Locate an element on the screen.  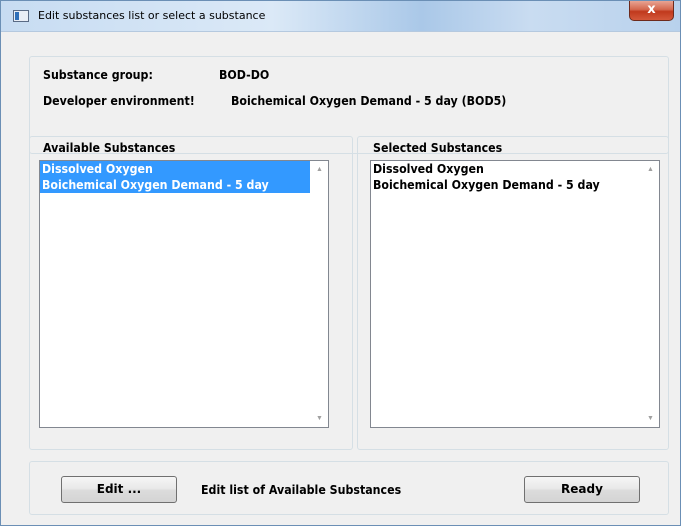
substance-group-value: BOD-DO is located at coordinates (244, 75).